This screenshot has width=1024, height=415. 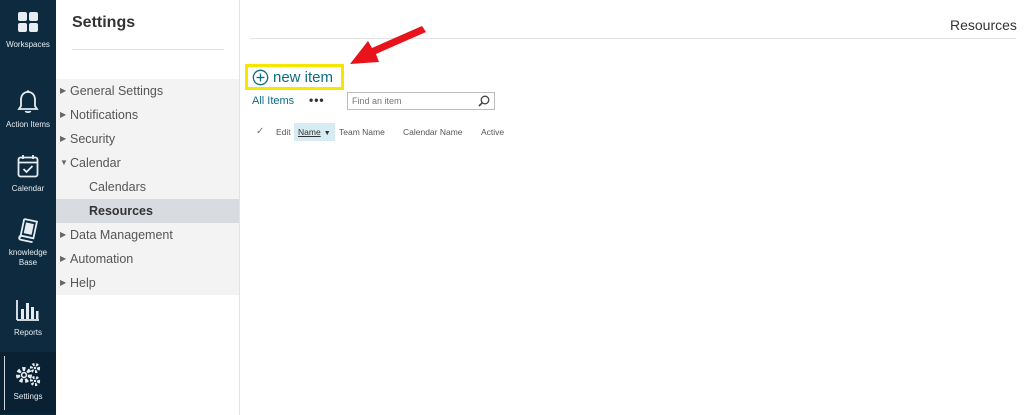 I want to click on rail-item-knowledge-base: knowledge Base, so click(x=28, y=239).